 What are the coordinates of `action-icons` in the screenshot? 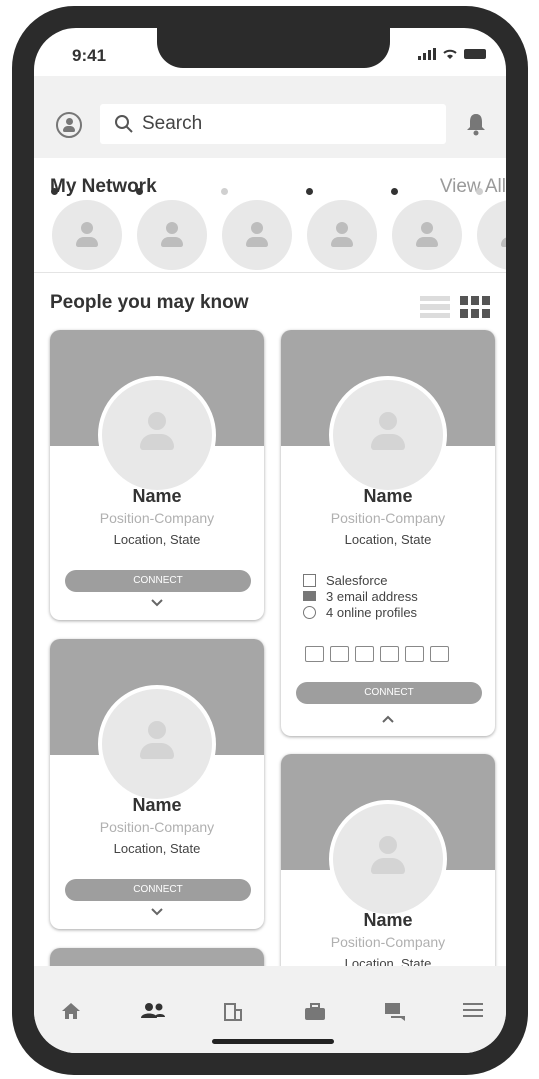 It's located at (377, 654).